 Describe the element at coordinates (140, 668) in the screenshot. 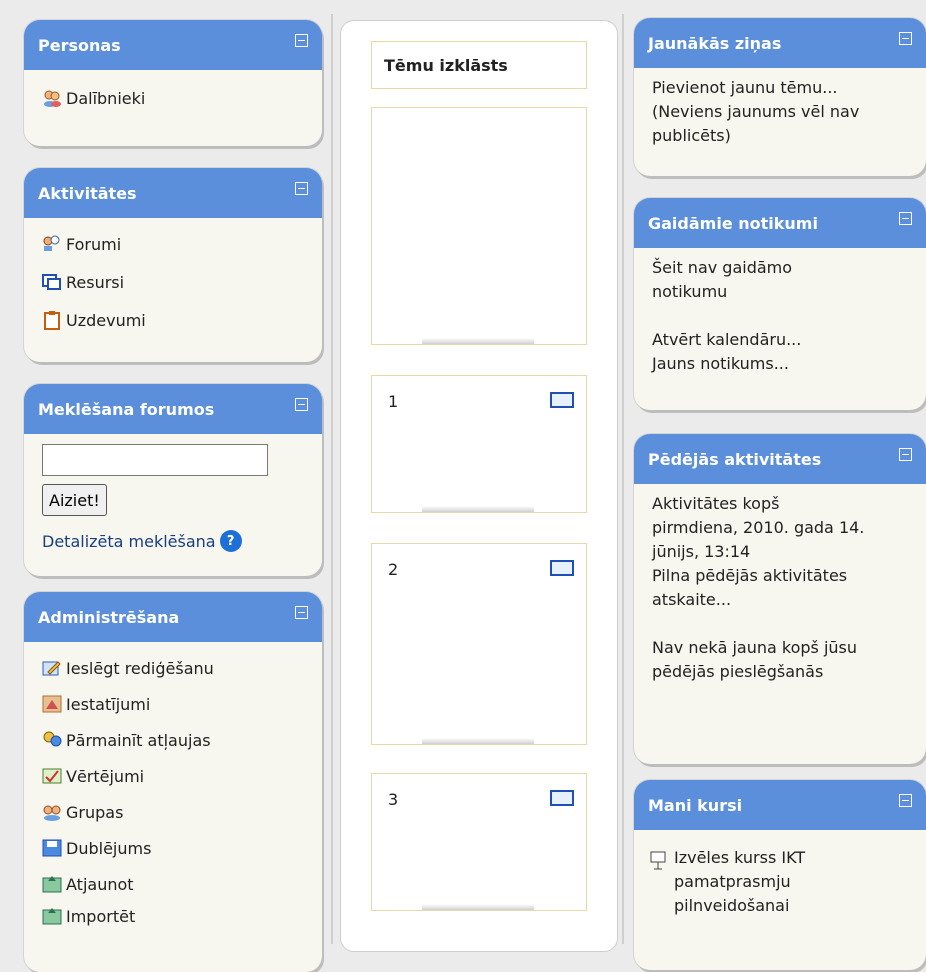

I see `admin-item-label: Ieslēgt rediģēšanu` at that location.